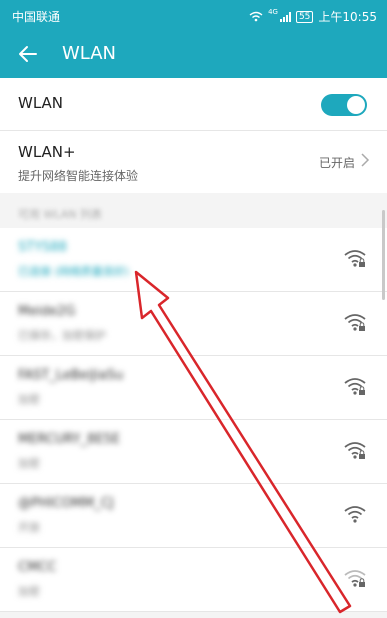 Image resolution: width=387 pixels, height=618 pixels. Describe the element at coordinates (285, 16) in the screenshot. I see `signal-icon` at that location.